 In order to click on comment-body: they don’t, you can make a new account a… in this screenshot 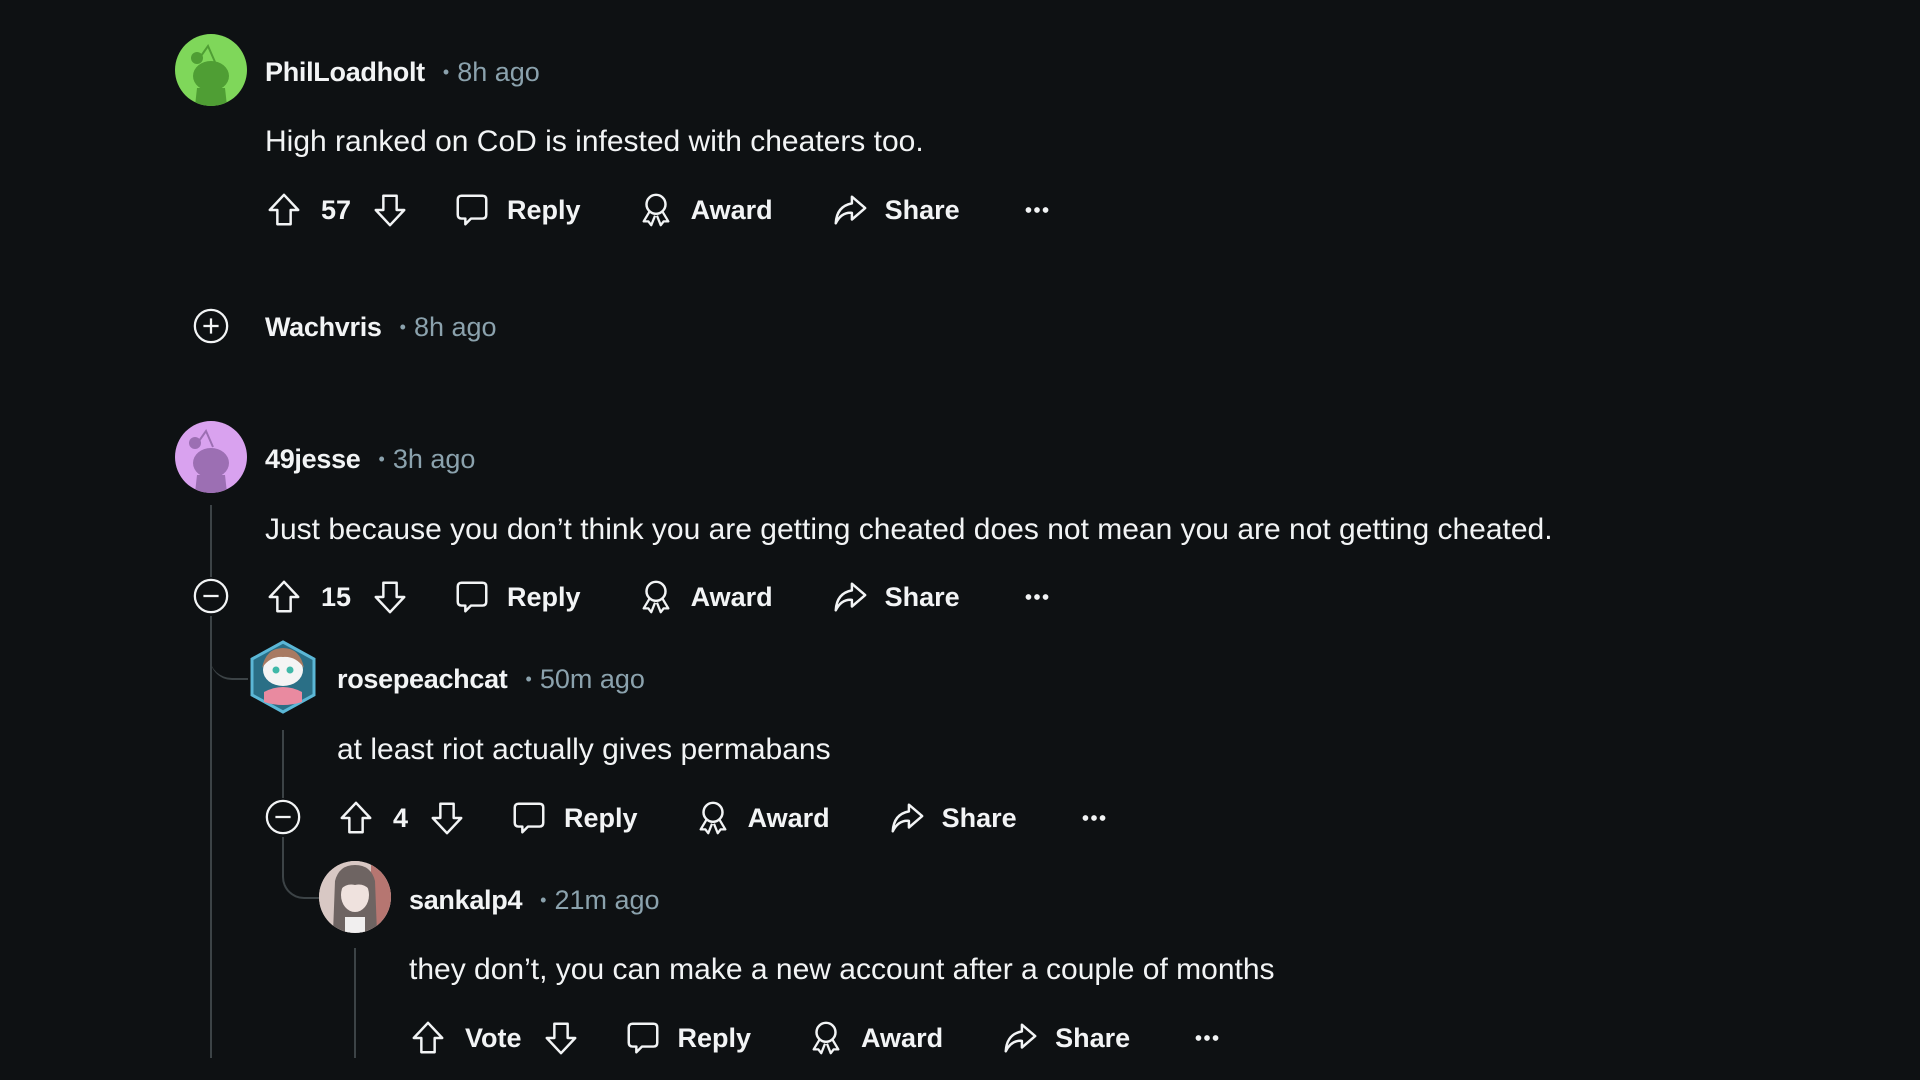, I will do `click(842, 969)`.